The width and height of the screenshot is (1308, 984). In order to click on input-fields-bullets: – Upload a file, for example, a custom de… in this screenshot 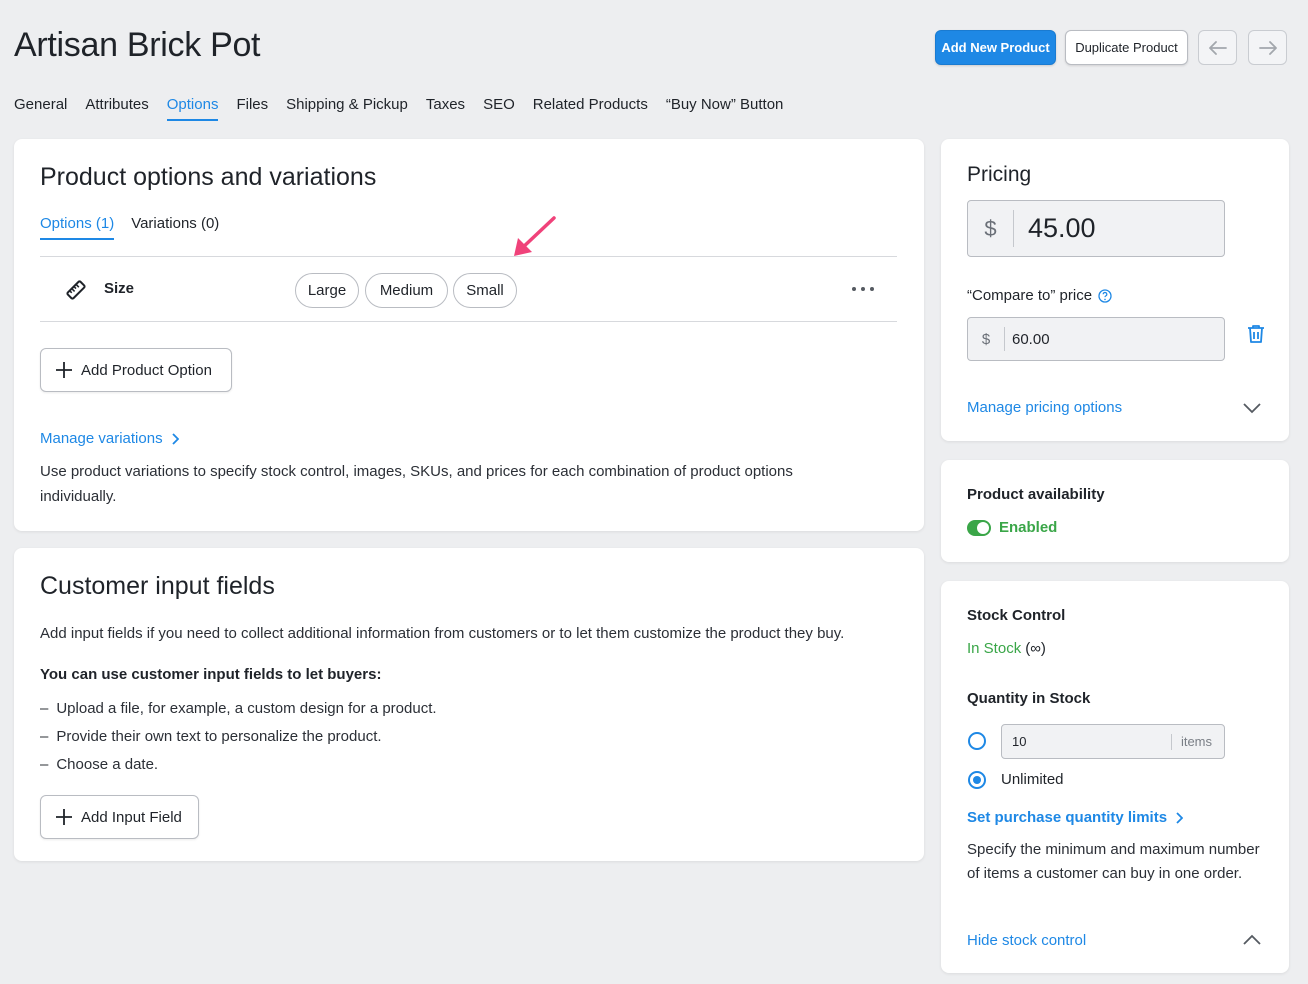, I will do `click(238, 736)`.